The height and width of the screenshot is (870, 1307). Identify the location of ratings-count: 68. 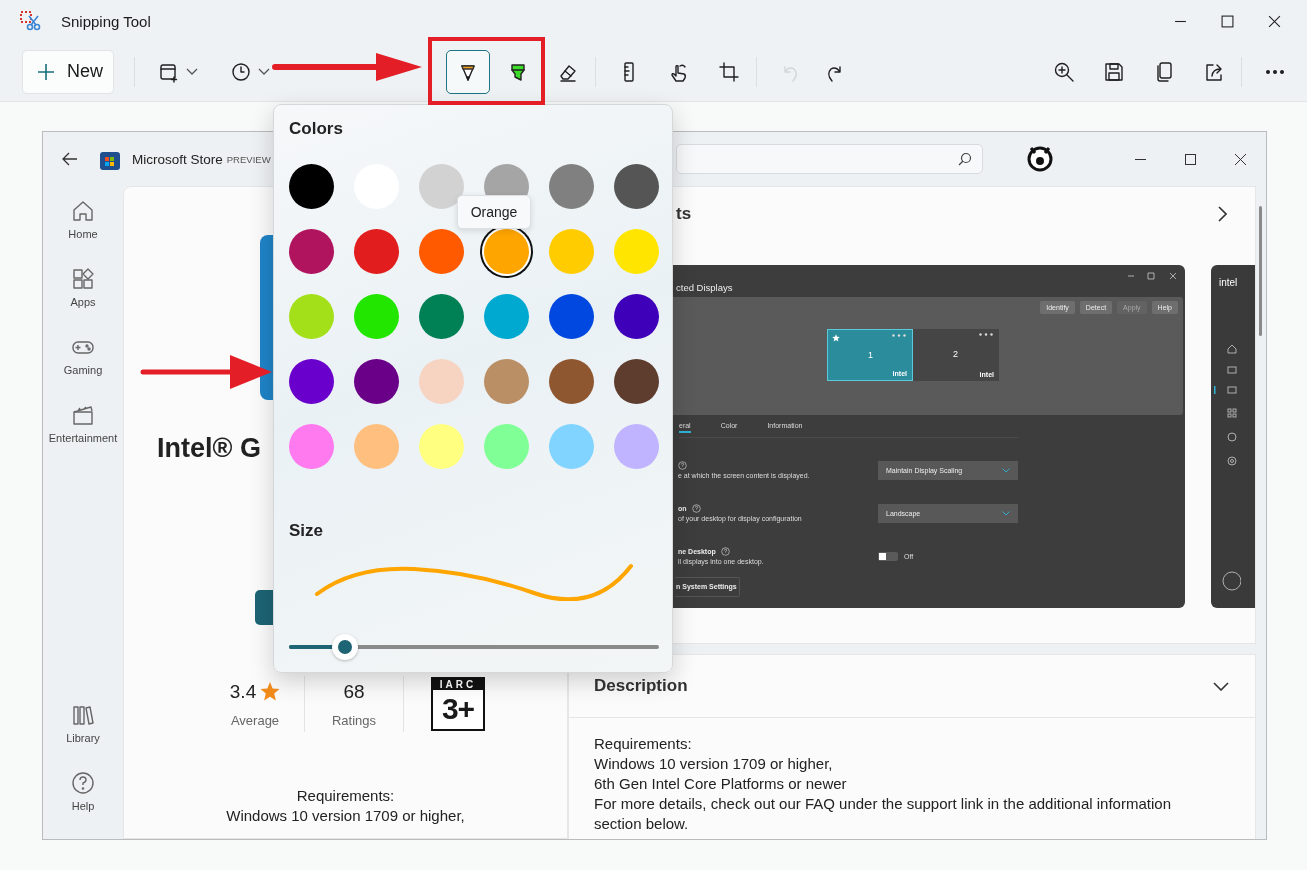
(354, 691).